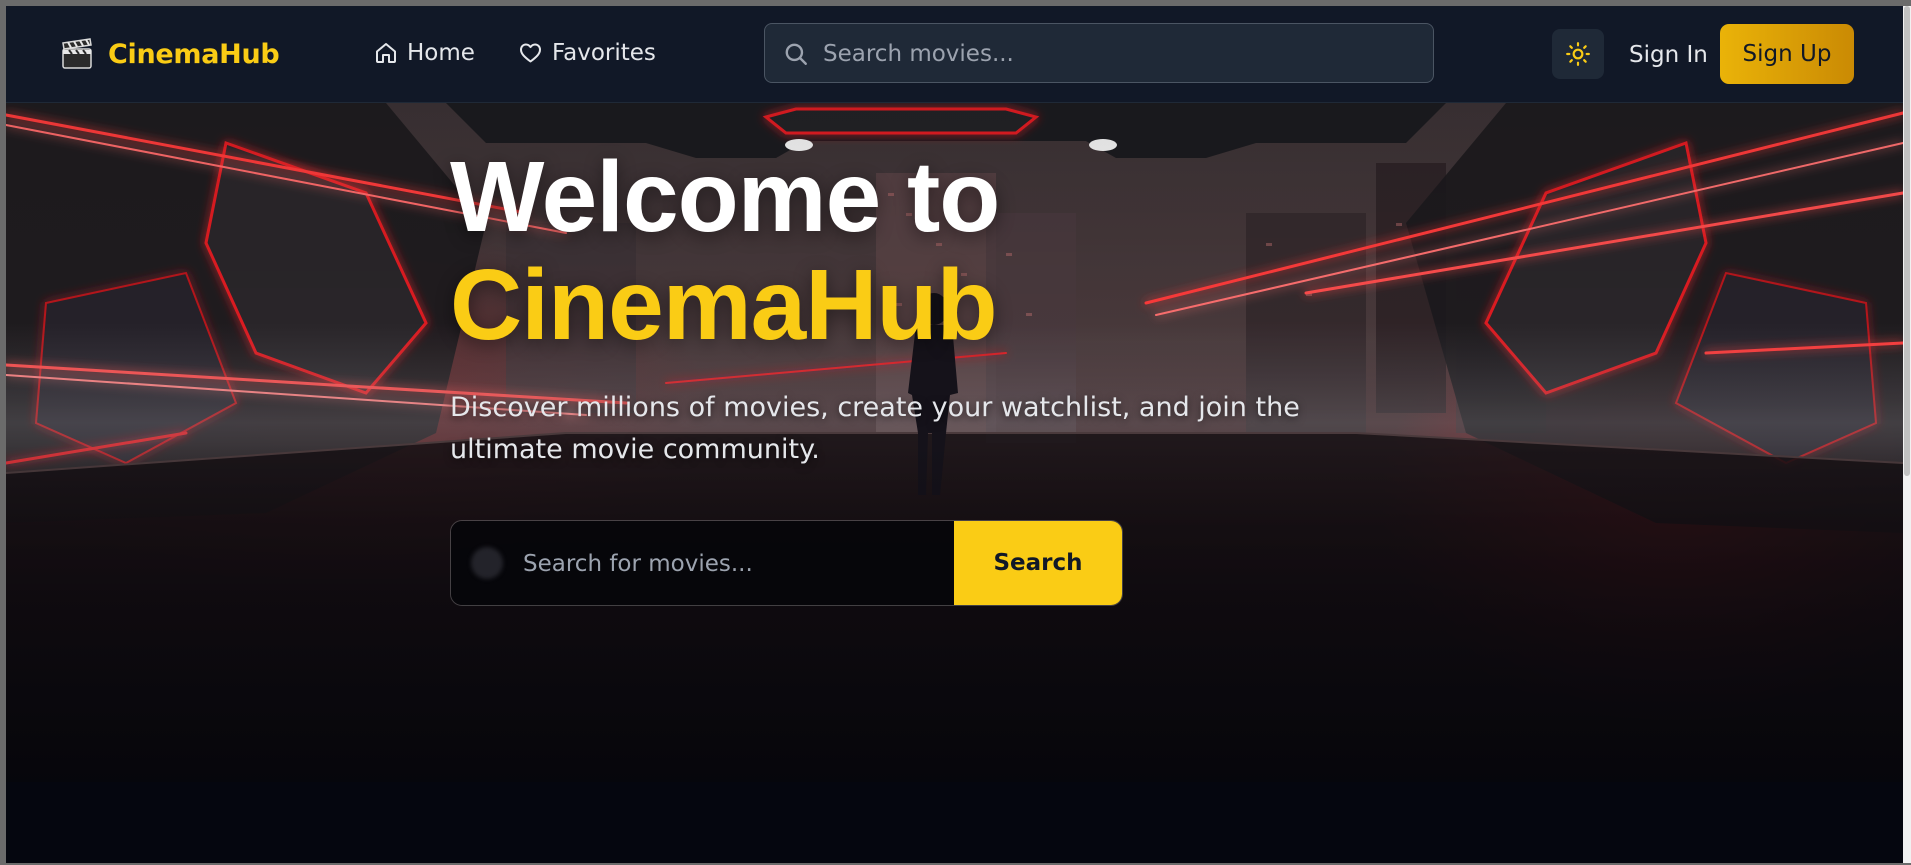  I want to click on theme-toggle-button, so click(1578, 54).